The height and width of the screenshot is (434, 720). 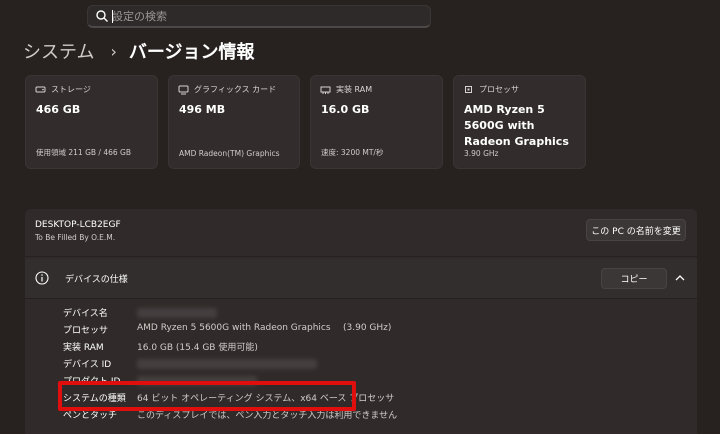 What do you see at coordinates (78, 225) in the screenshot?
I see `device-name: DESKTOP-LCB2EGF` at bounding box center [78, 225].